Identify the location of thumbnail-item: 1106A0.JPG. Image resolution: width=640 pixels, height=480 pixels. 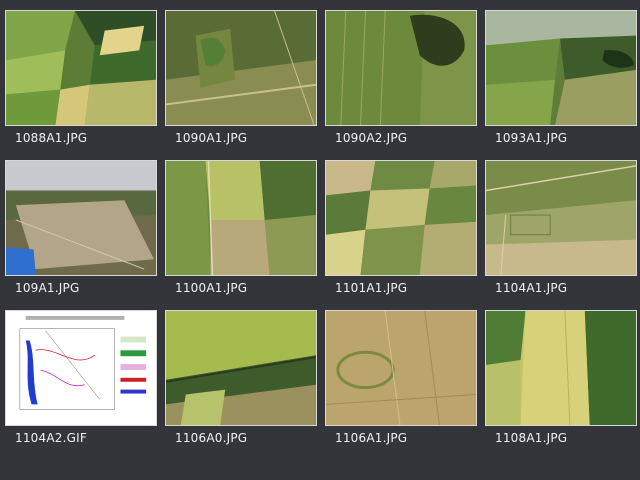
(241, 385).